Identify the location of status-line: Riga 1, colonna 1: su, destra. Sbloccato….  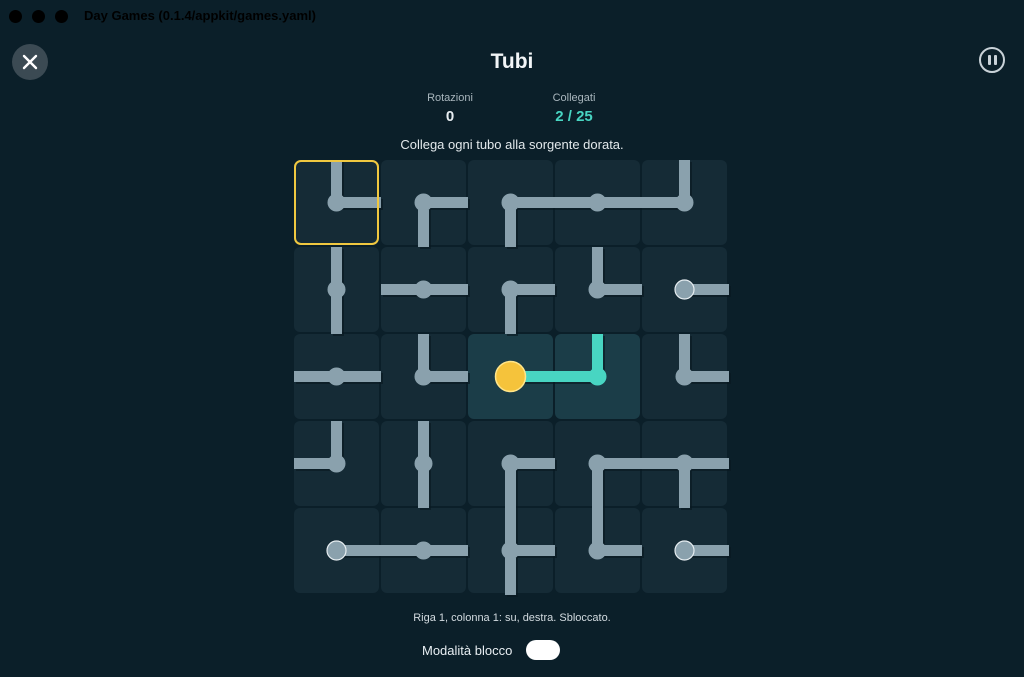
(512, 618).